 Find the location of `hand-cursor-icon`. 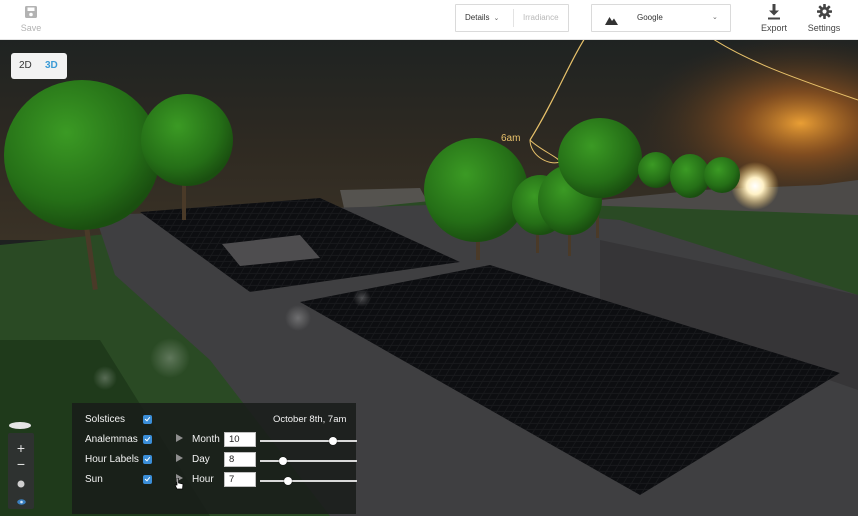

hand-cursor-icon is located at coordinates (179, 486).